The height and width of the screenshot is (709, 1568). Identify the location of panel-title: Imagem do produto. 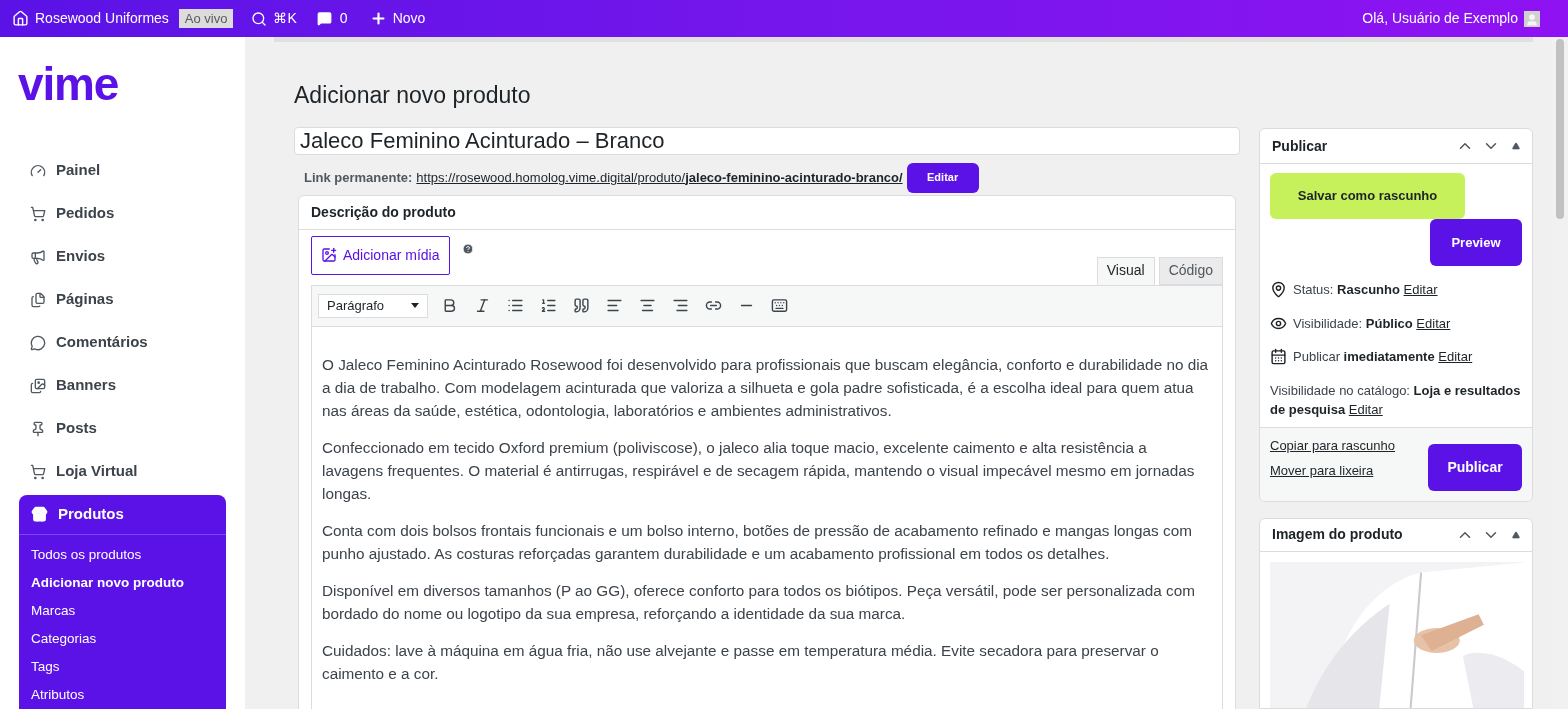
(1337, 534).